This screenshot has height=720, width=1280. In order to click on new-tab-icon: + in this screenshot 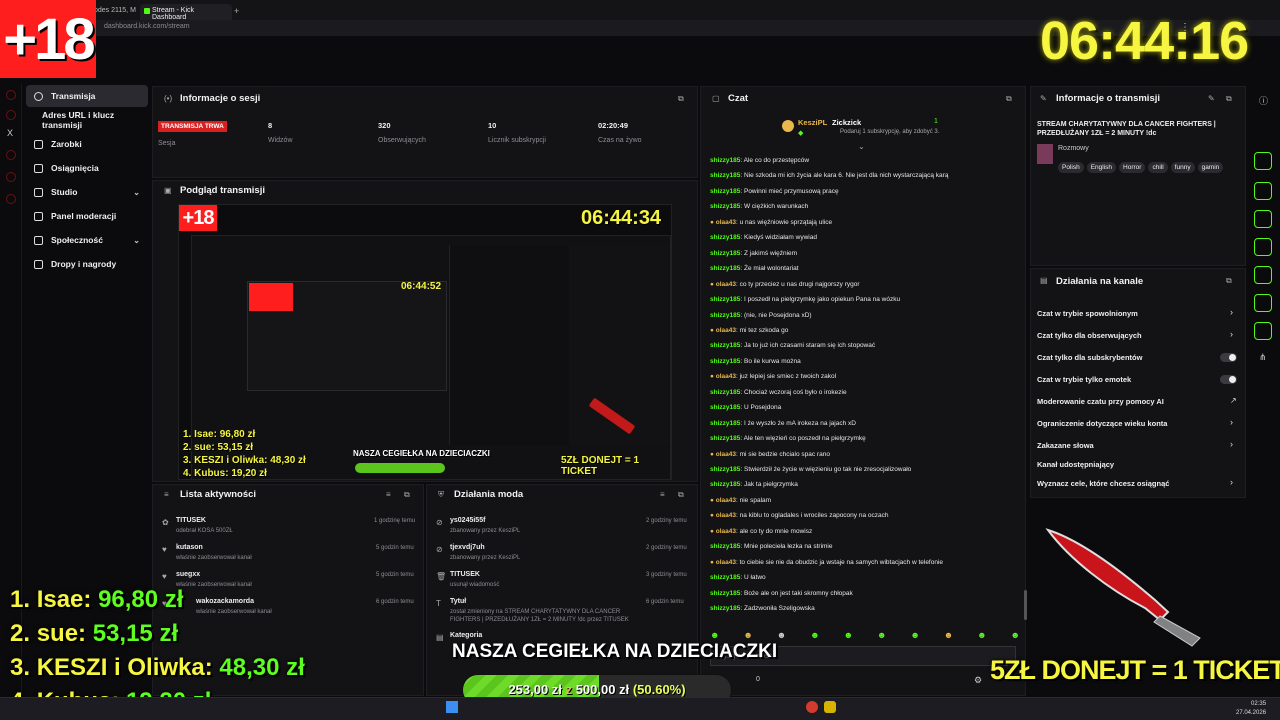, I will do `click(236, 11)`.